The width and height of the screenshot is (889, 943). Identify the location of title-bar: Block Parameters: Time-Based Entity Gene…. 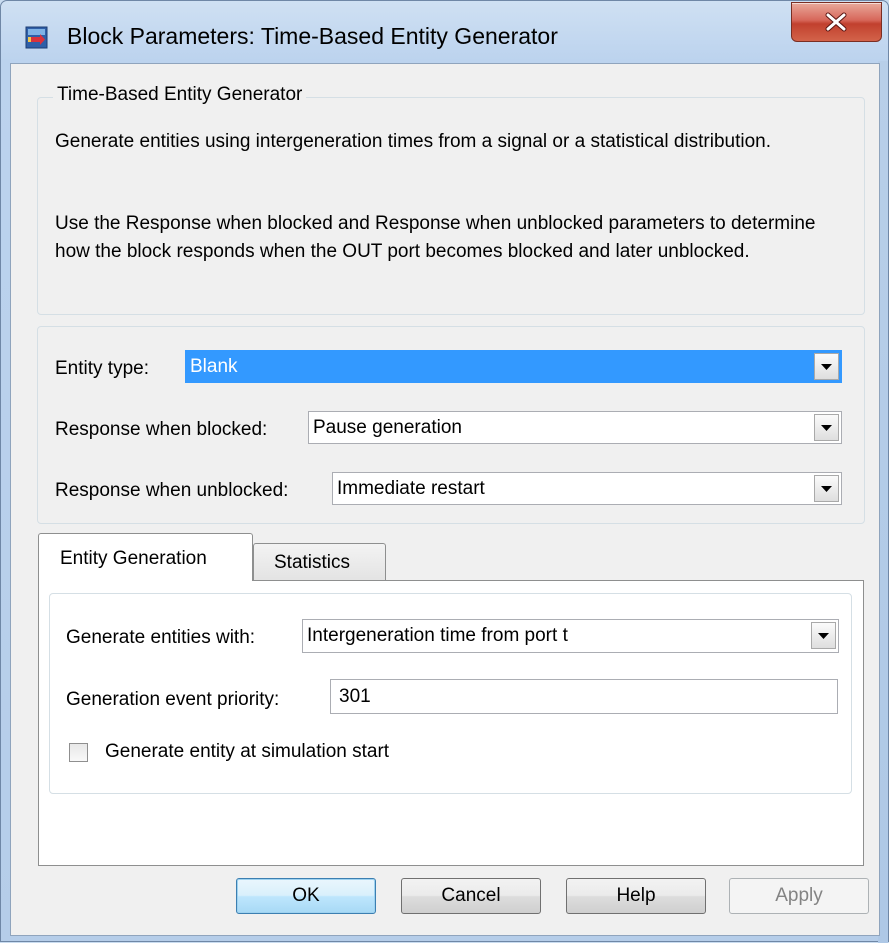
(445, 32).